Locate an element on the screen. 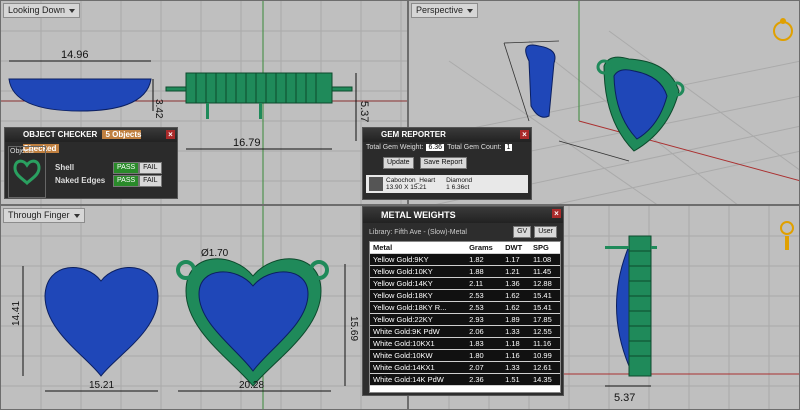 The height and width of the screenshot is (410, 800). table-cell: 1.36 is located at coordinates (516, 283).